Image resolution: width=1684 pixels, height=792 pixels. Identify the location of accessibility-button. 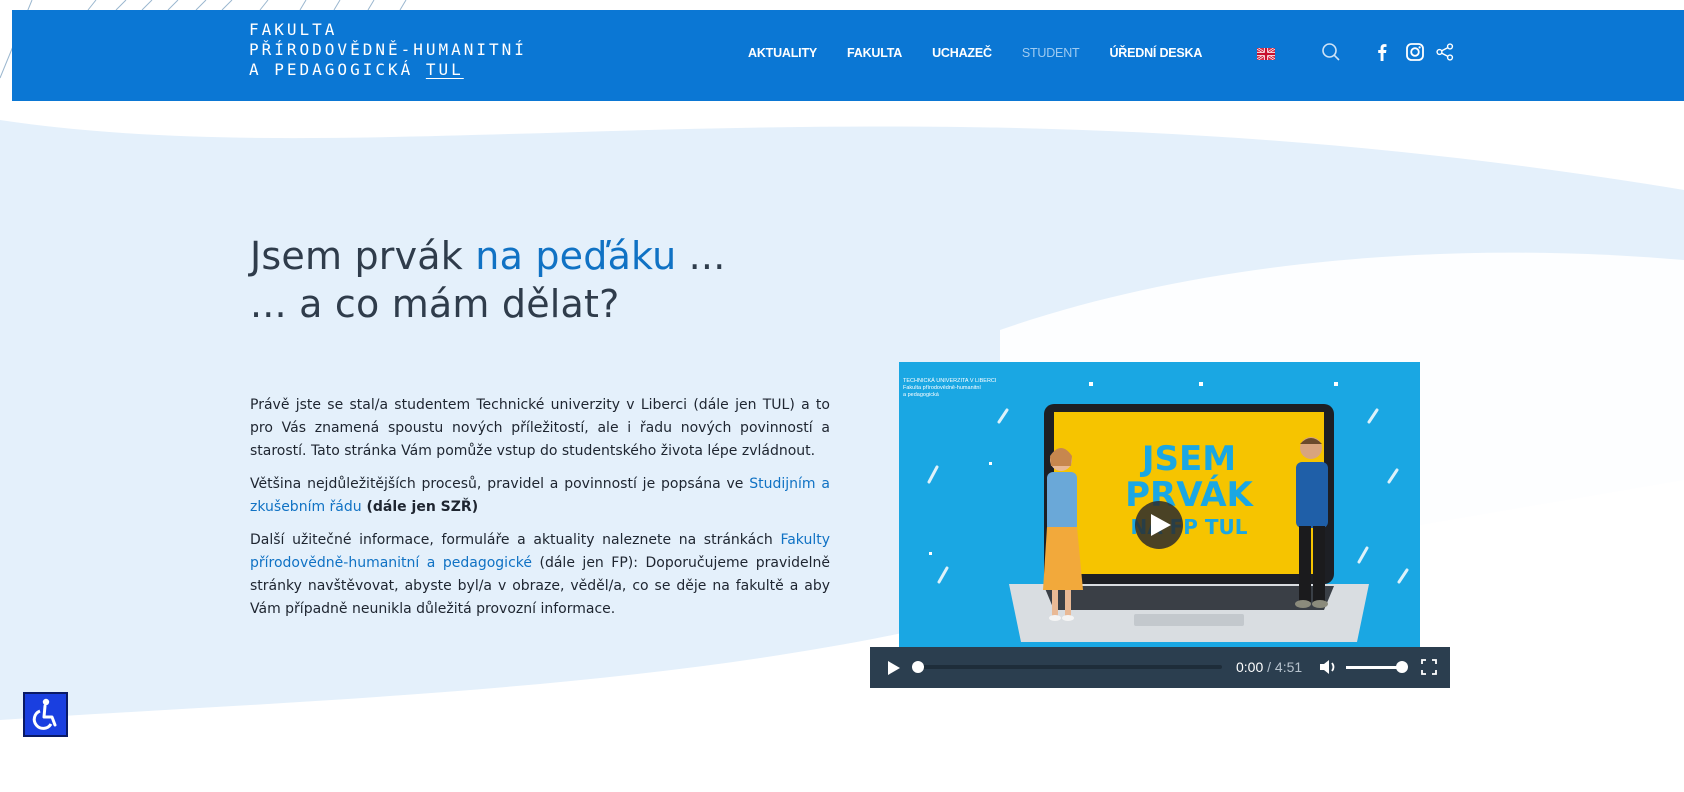
(45, 714).